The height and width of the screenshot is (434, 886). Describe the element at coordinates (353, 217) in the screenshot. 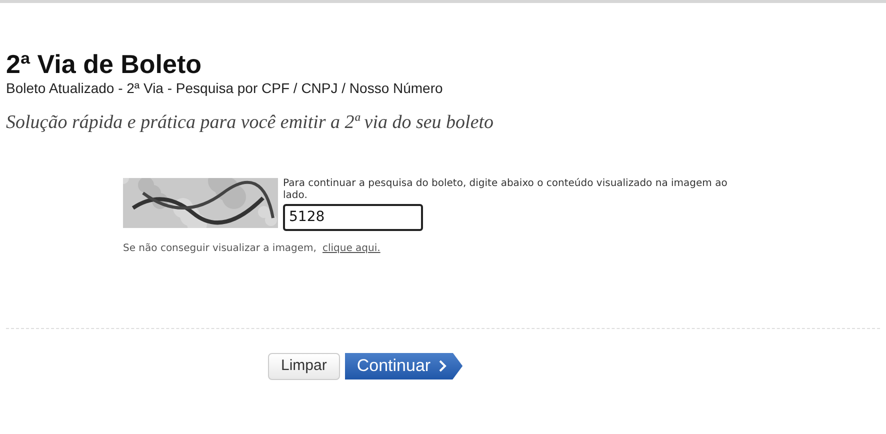

I see `captcha-input: 5128` at that location.